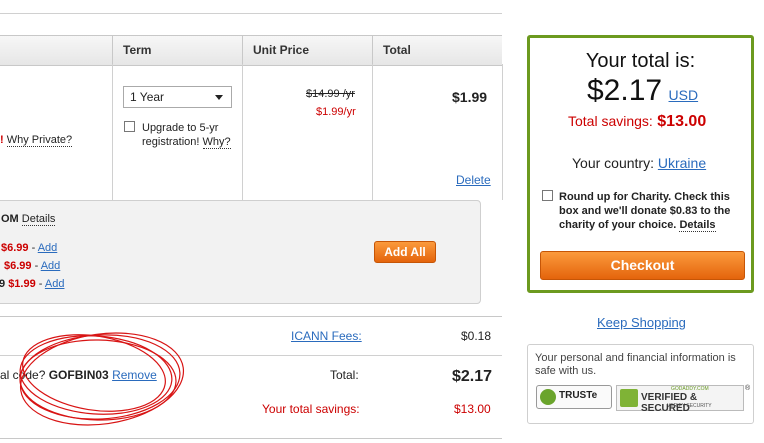 Image resolution: width=764 pixels, height=443 pixels. What do you see at coordinates (38, 219) in the screenshot?
I see `suggestions-details-link: Details` at bounding box center [38, 219].